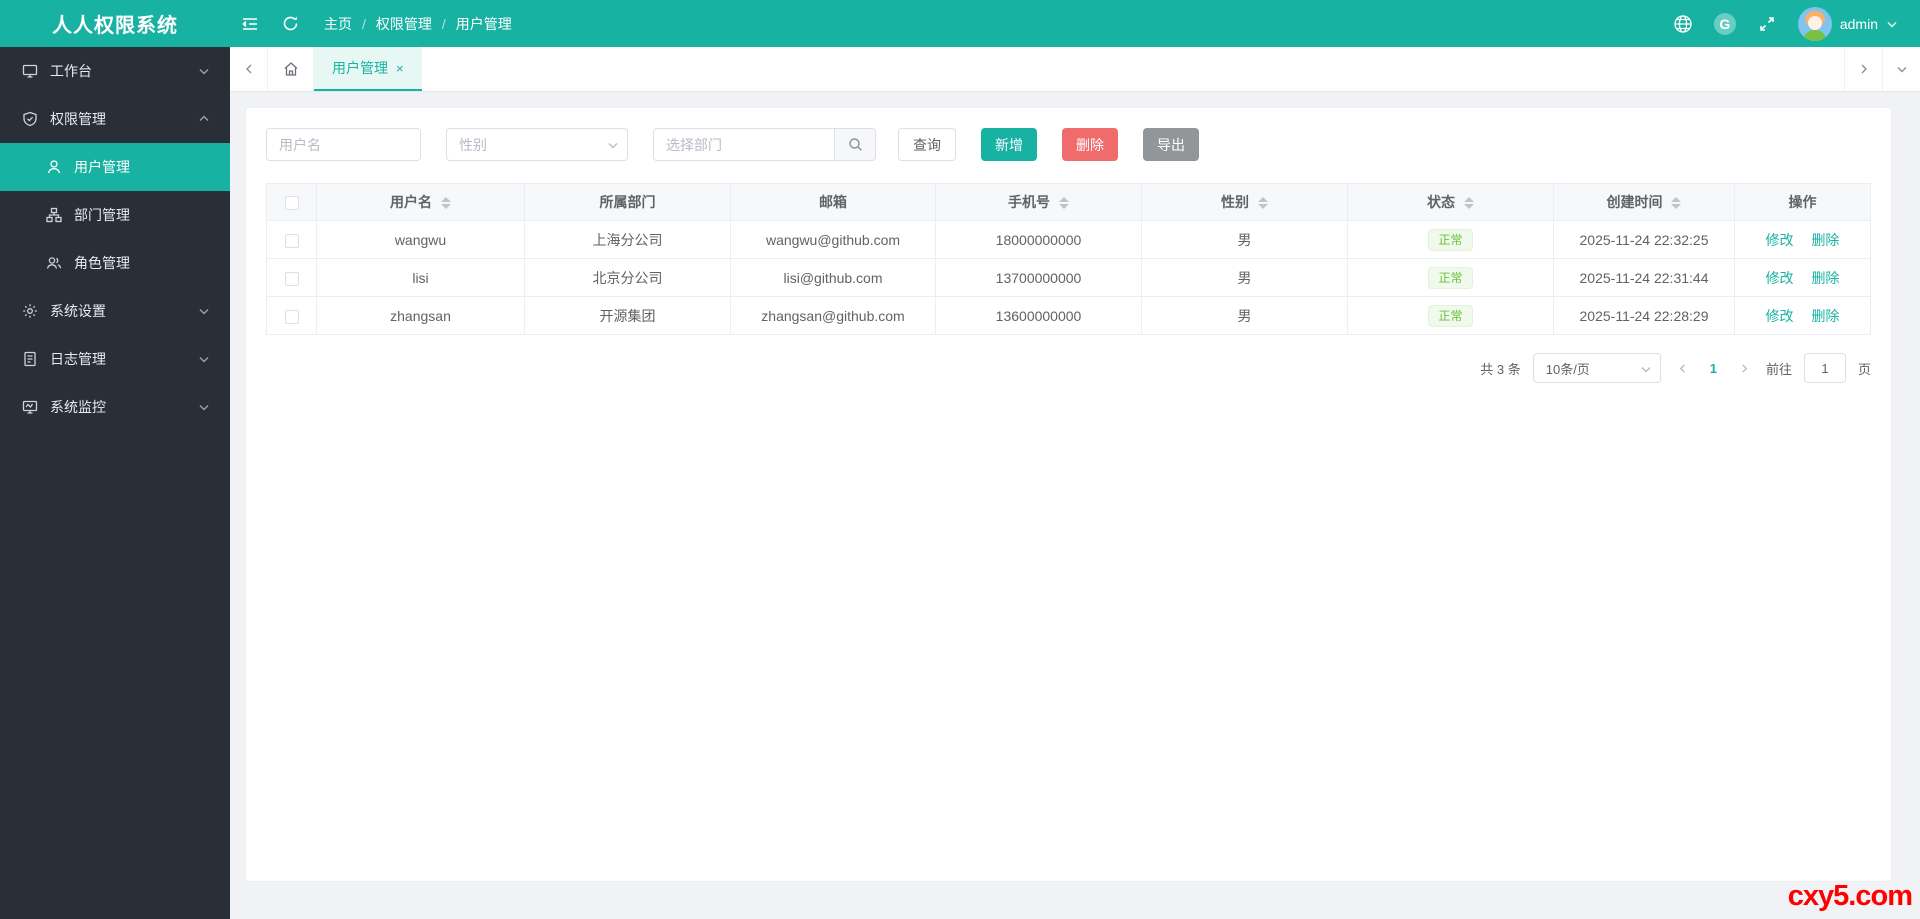 Image resolution: width=1920 pixels, height=919 pixels. I want to click on gender-filter-select, so click(537, 144).